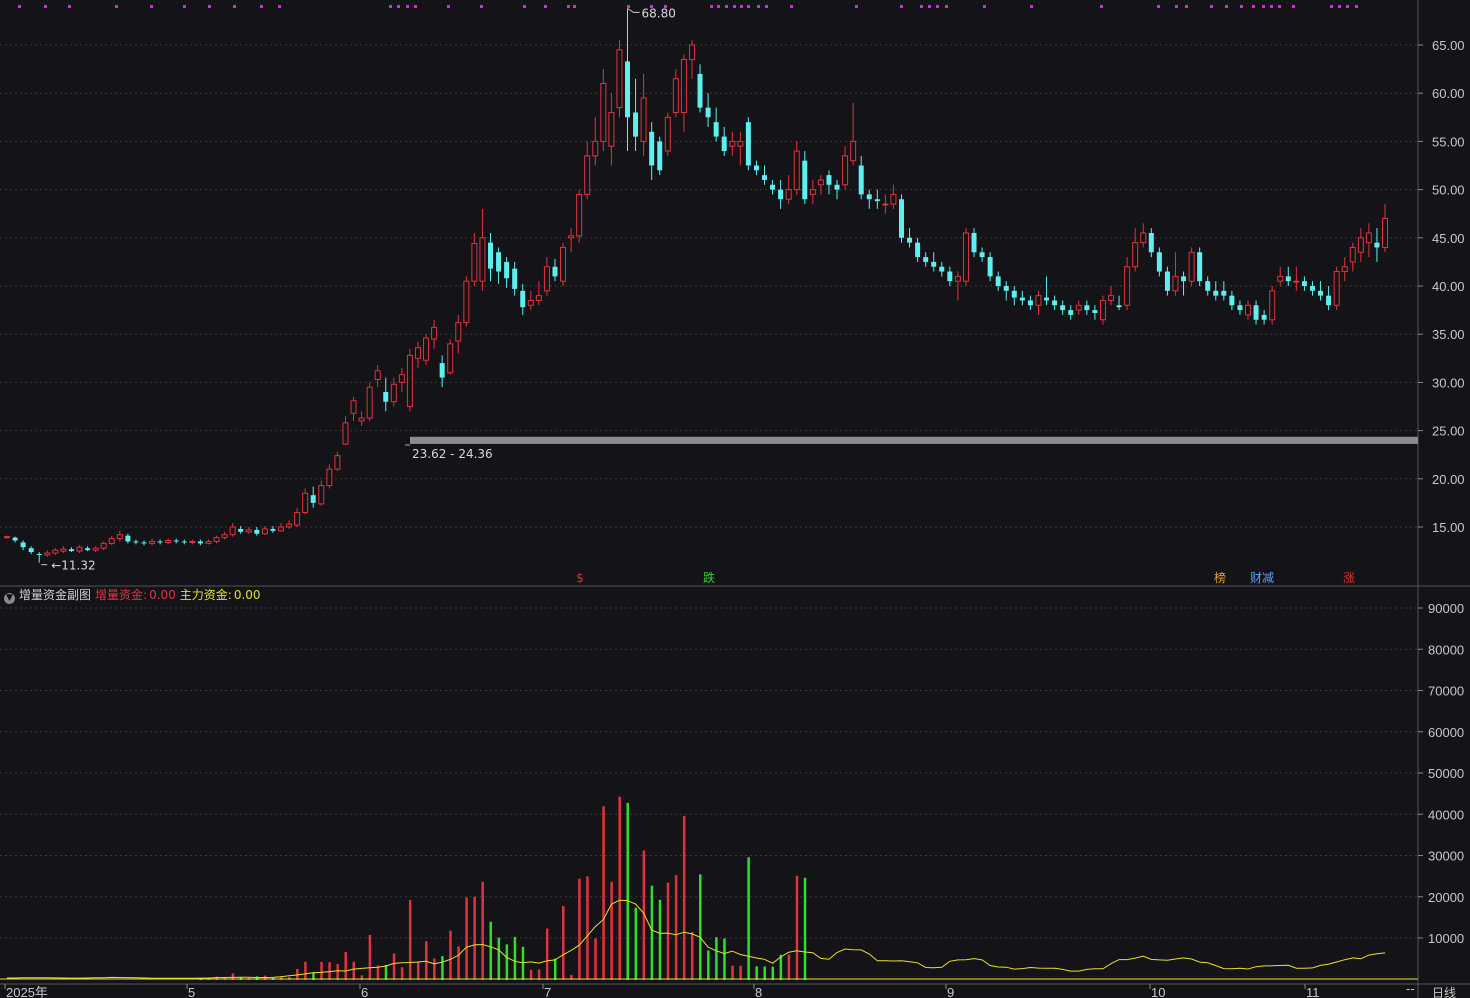 This screenshot has height=998, width=1470. I want to click on price-tick-label: 20.00, so click(1448, 479).